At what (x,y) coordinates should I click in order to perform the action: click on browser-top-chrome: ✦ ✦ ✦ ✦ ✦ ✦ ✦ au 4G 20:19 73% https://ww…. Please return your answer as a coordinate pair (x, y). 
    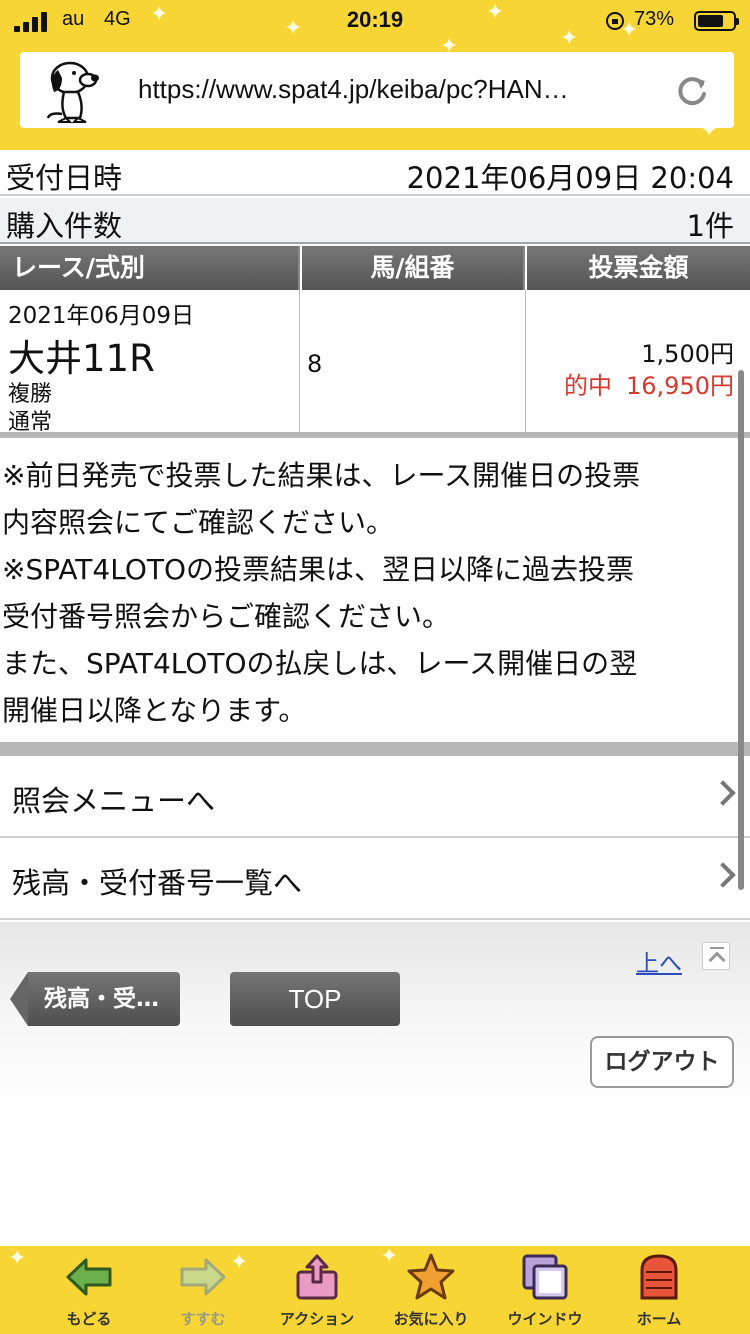
    Looking at the image, I should click on (375, 75).